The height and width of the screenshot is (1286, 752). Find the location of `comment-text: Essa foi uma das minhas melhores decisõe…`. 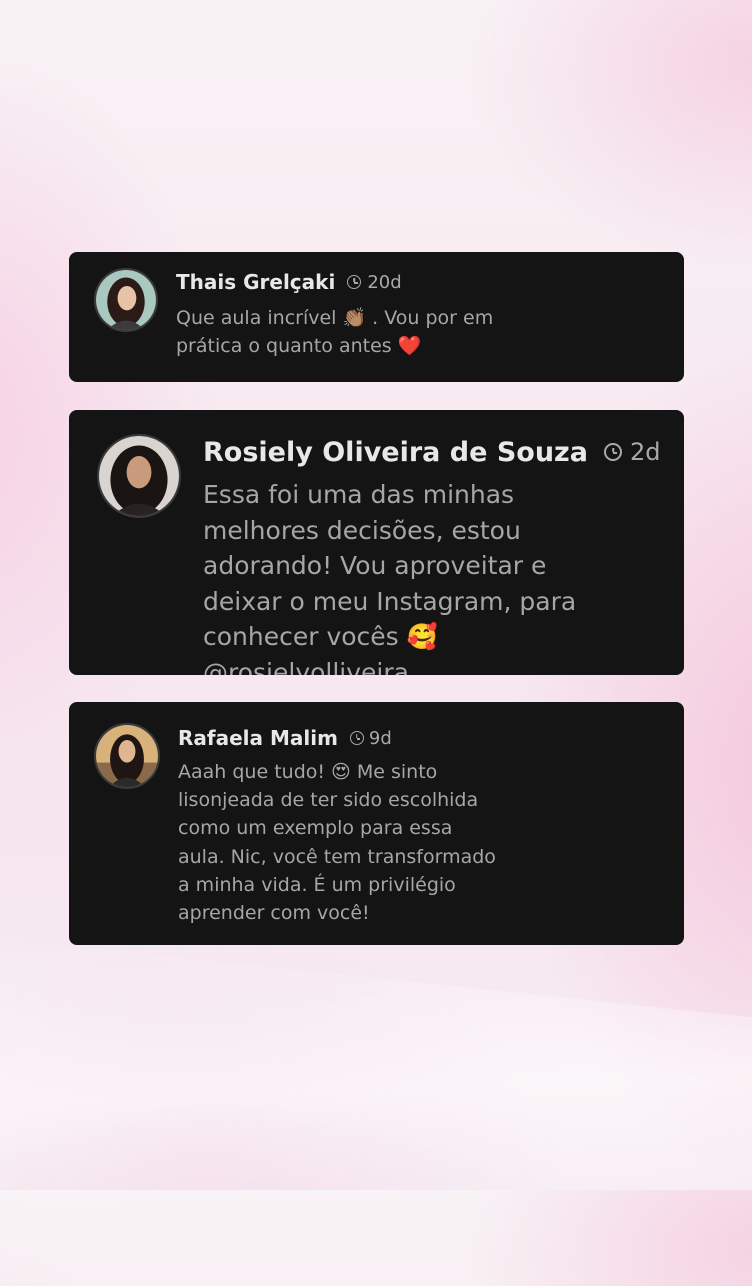

comment-text: Essa foi uma das minhas melhores decisõe… is located at coordinates (390, 577).